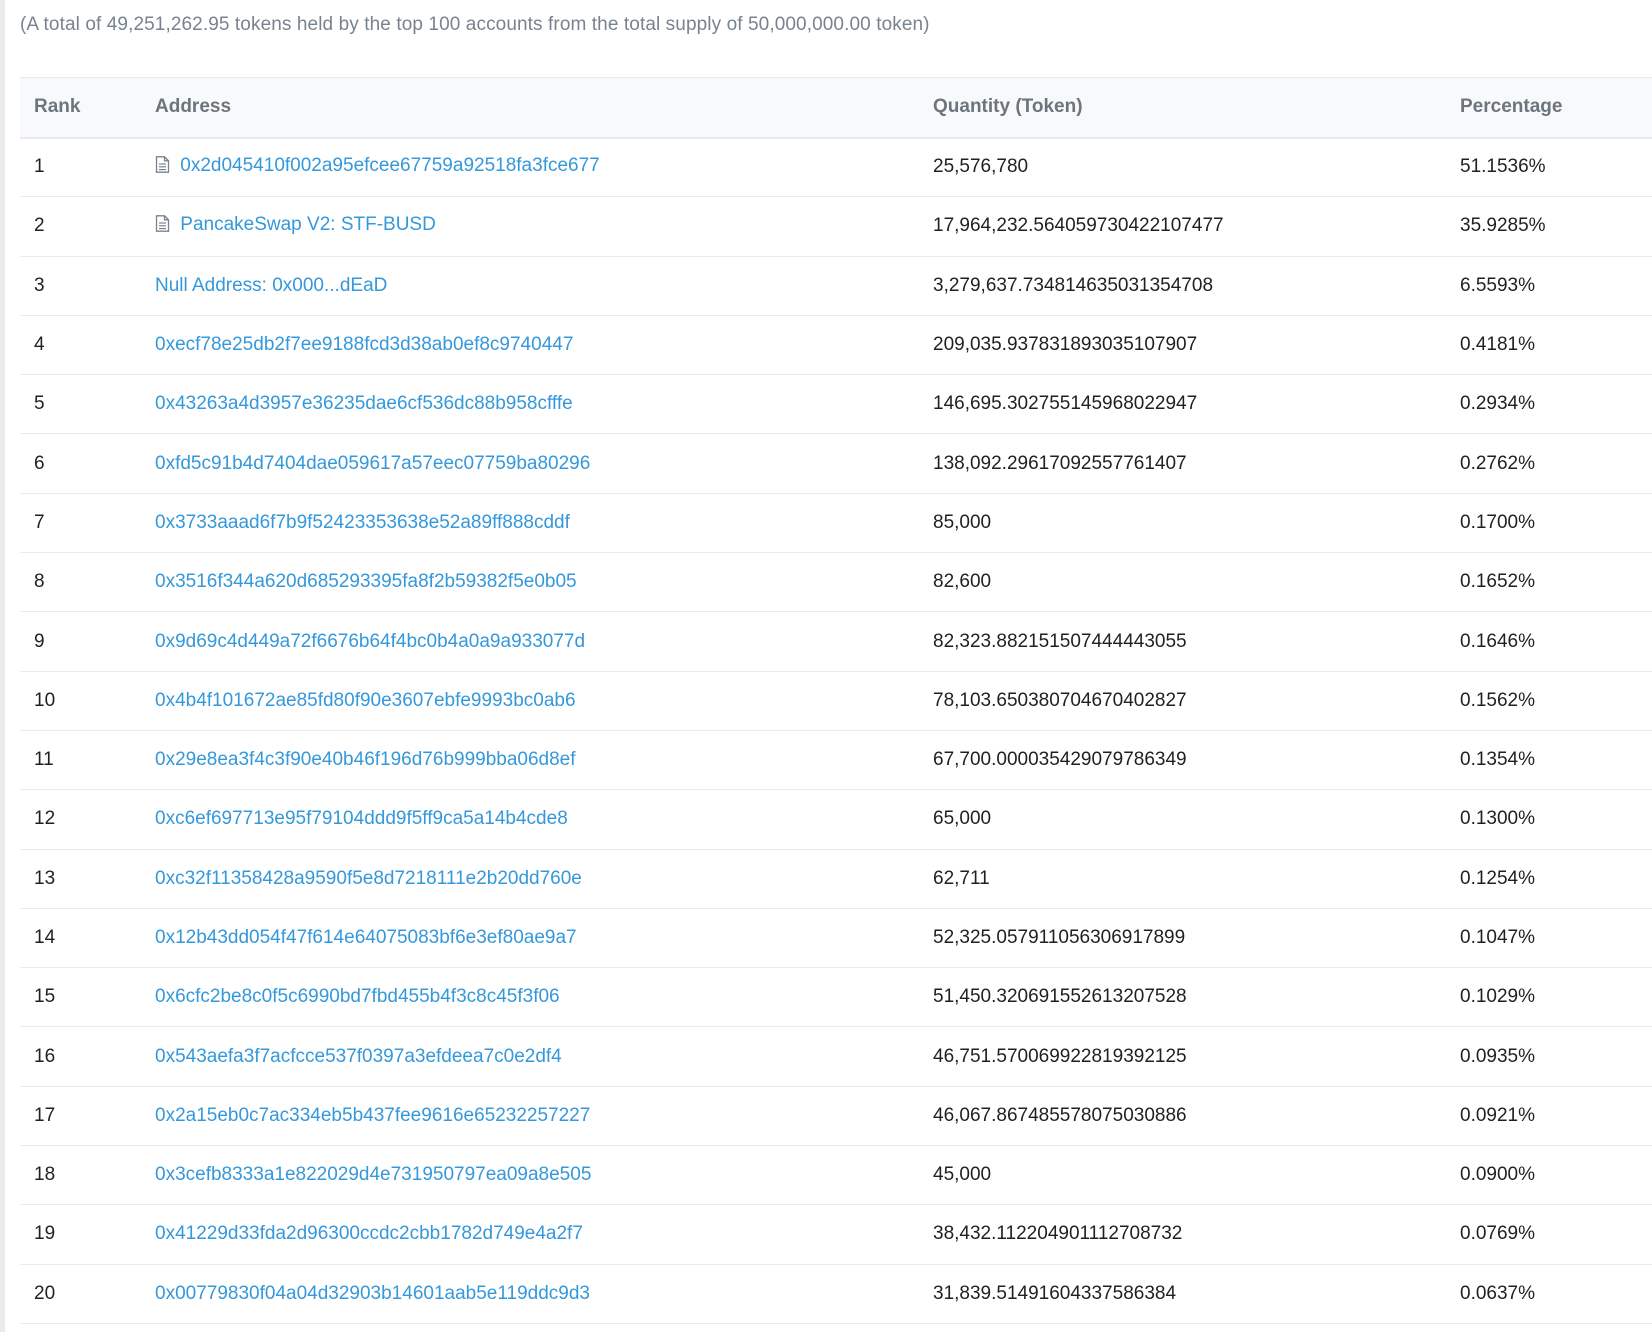  What do you see at coordinates (1549, 345) in the screenshot?
I see `percentage-cell: 0.4181%` at bounding box center [1549, 345].